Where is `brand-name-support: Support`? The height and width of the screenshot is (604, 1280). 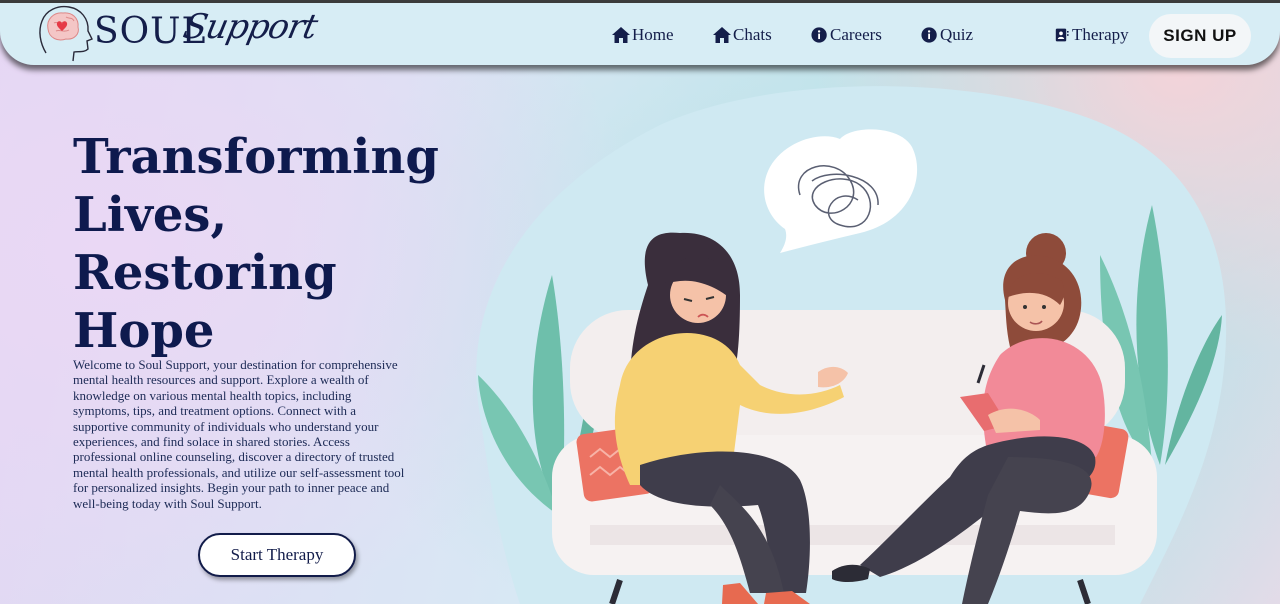
brand-name-support: Support is located at coordinates (250, 27).